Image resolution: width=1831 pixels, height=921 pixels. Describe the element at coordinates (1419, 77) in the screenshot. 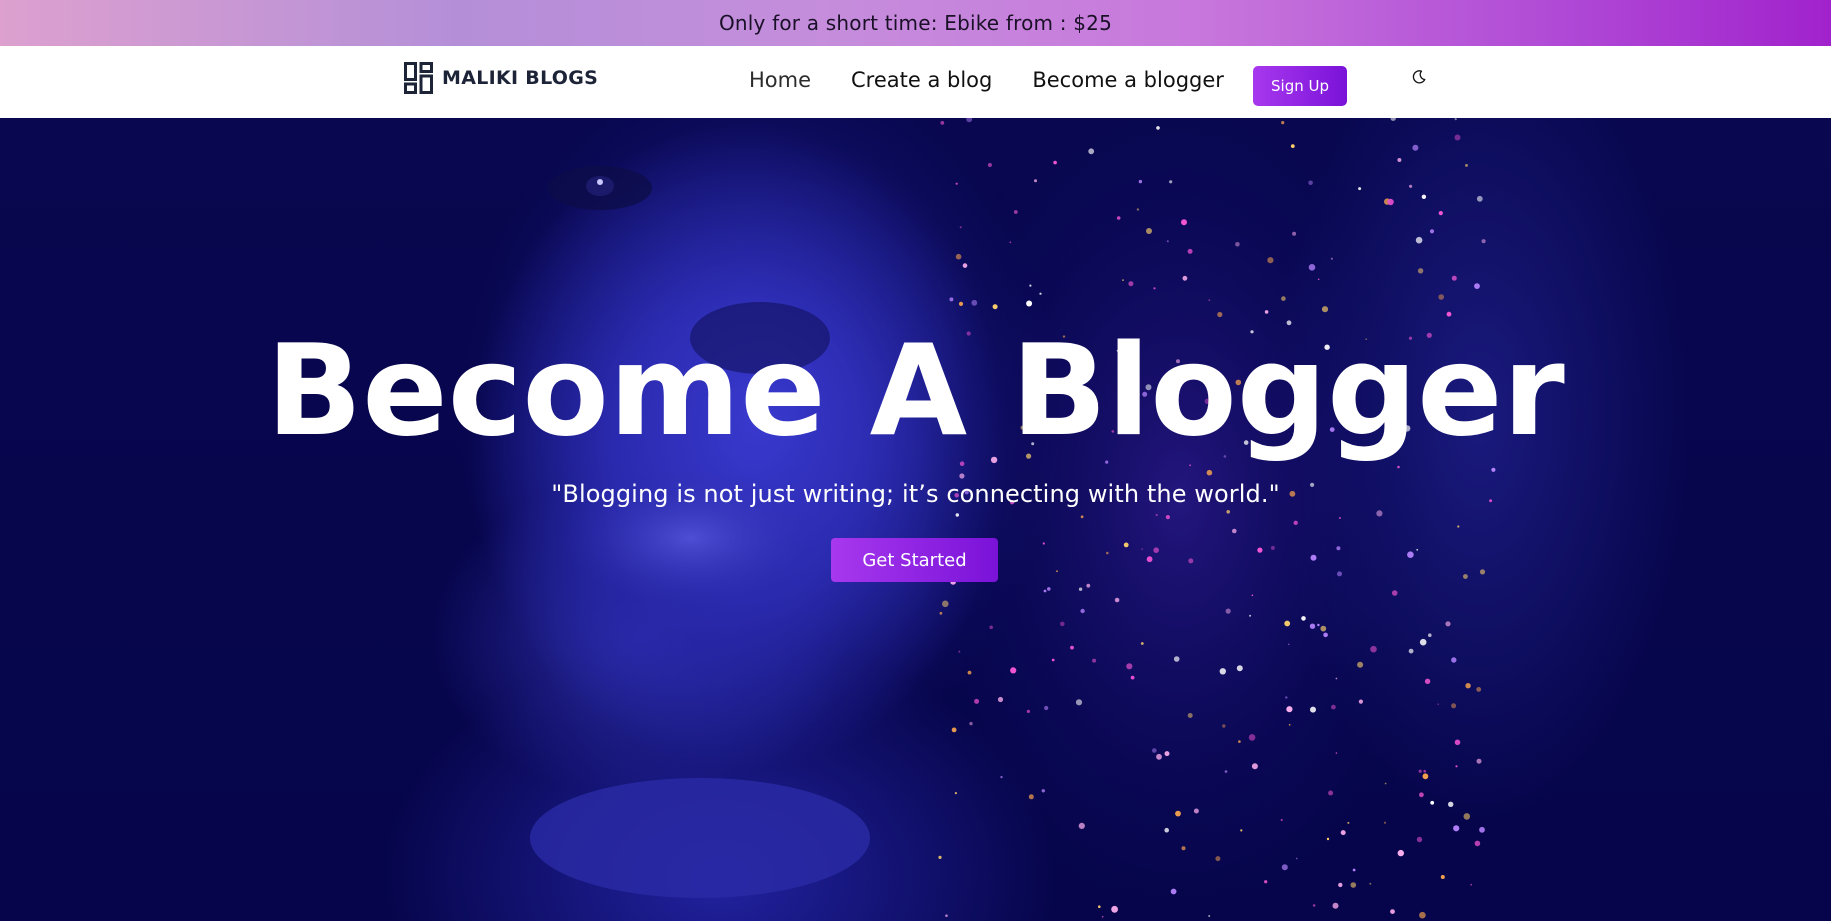

I see `moon-icon` at that location.